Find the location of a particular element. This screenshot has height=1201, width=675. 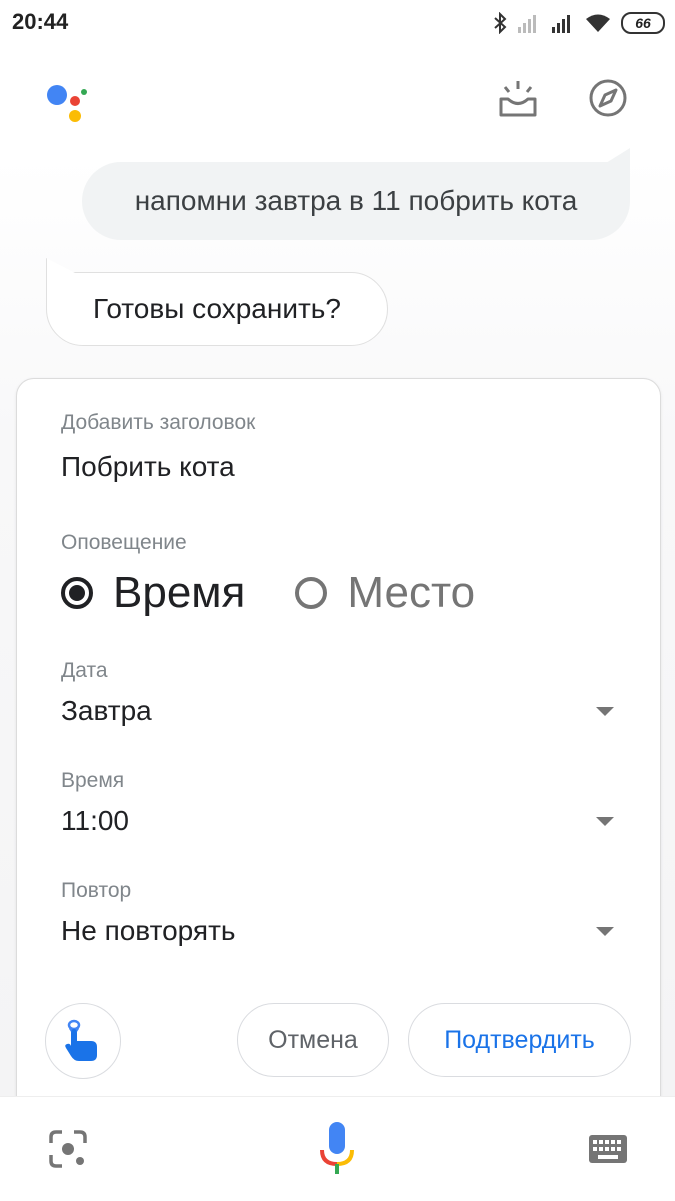

keyboard-button is located at coordinates (608, 1149).